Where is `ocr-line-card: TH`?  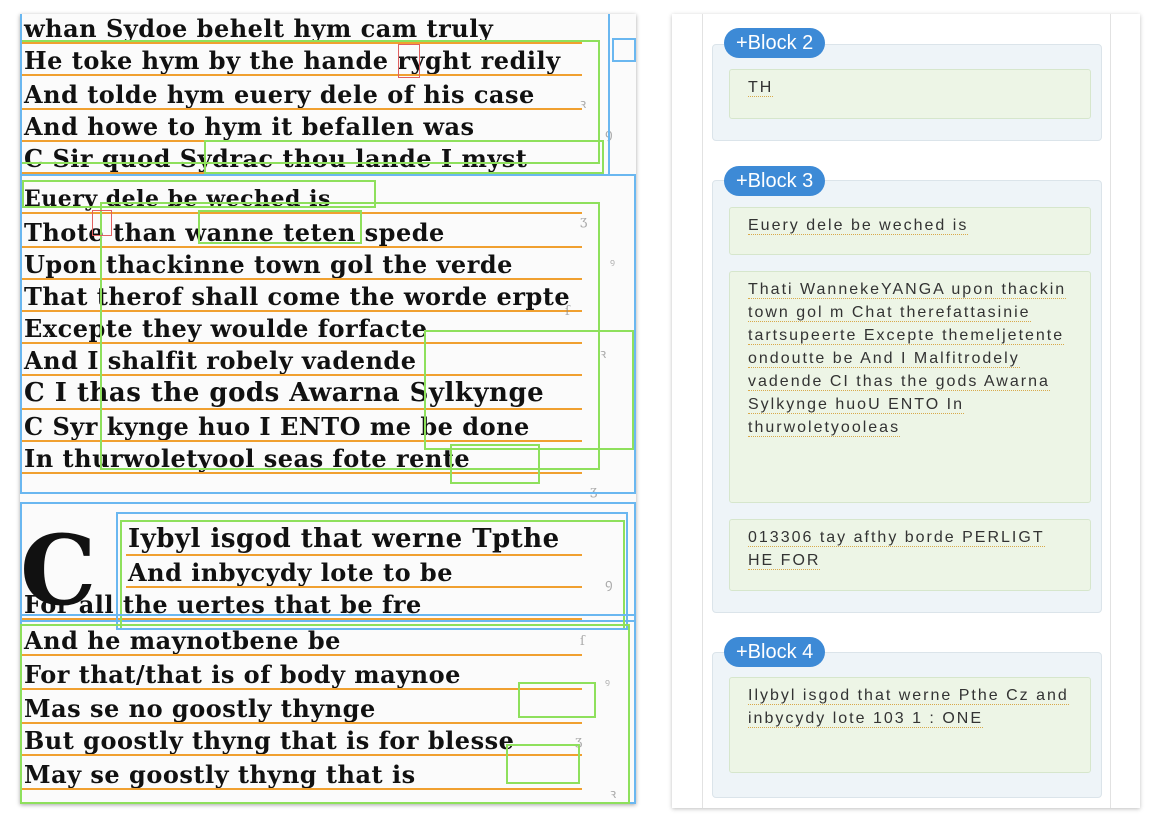
ocr-line-card: TH is located at coordinates (910, 94).